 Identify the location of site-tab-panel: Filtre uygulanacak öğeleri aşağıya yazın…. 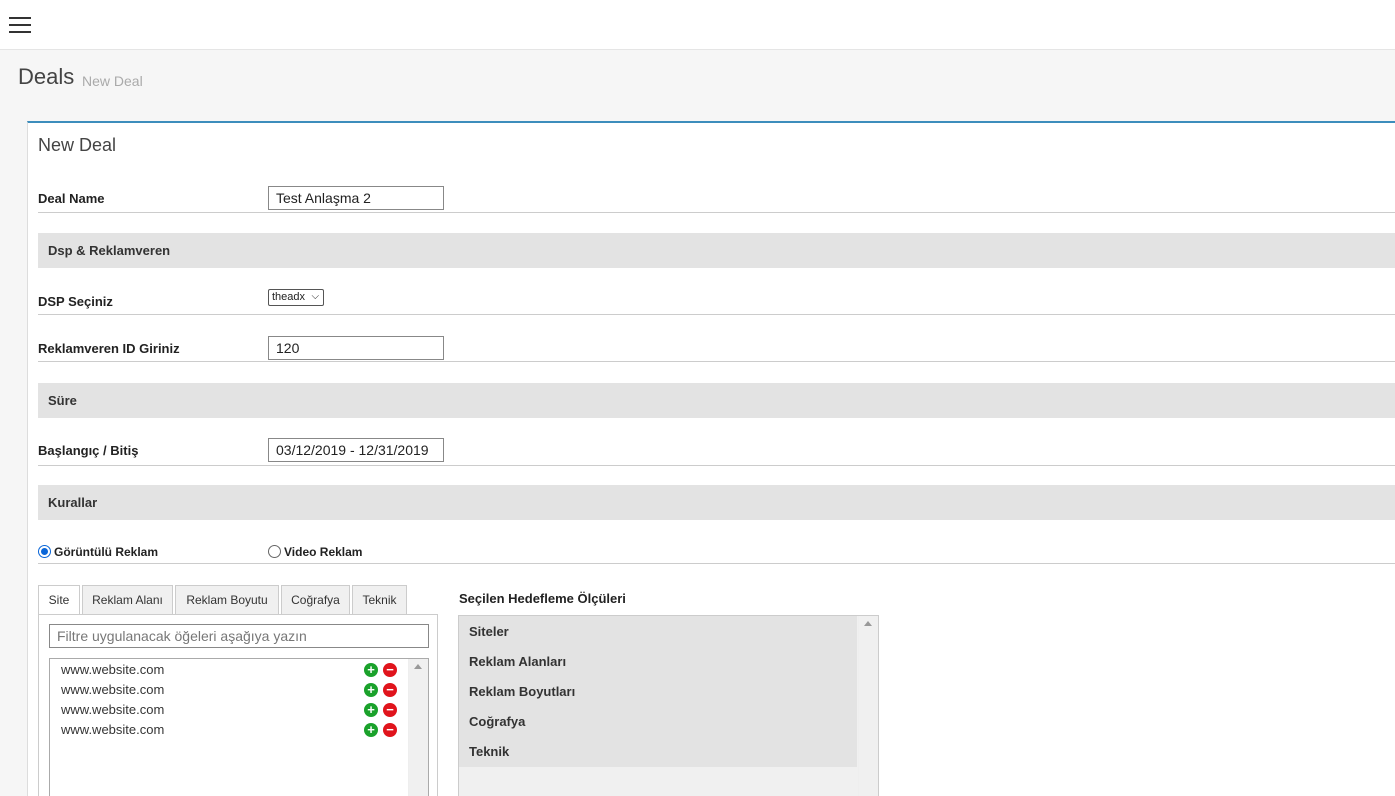
(238, 705).